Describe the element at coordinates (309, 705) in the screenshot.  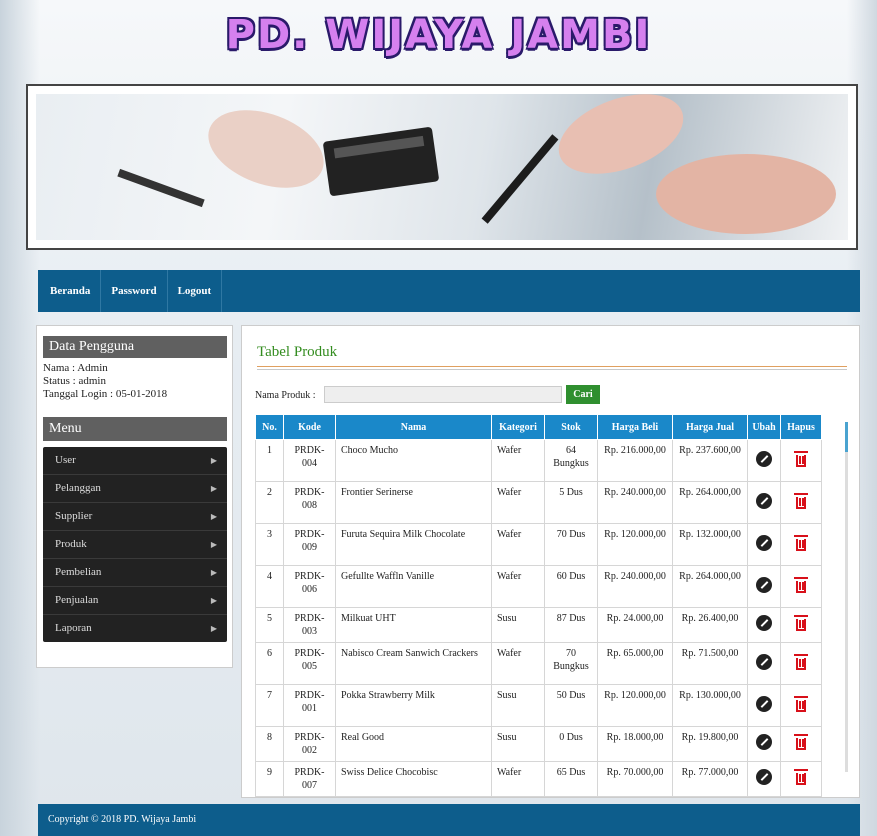
I see `cell-kode: PRDK-001` at that location.